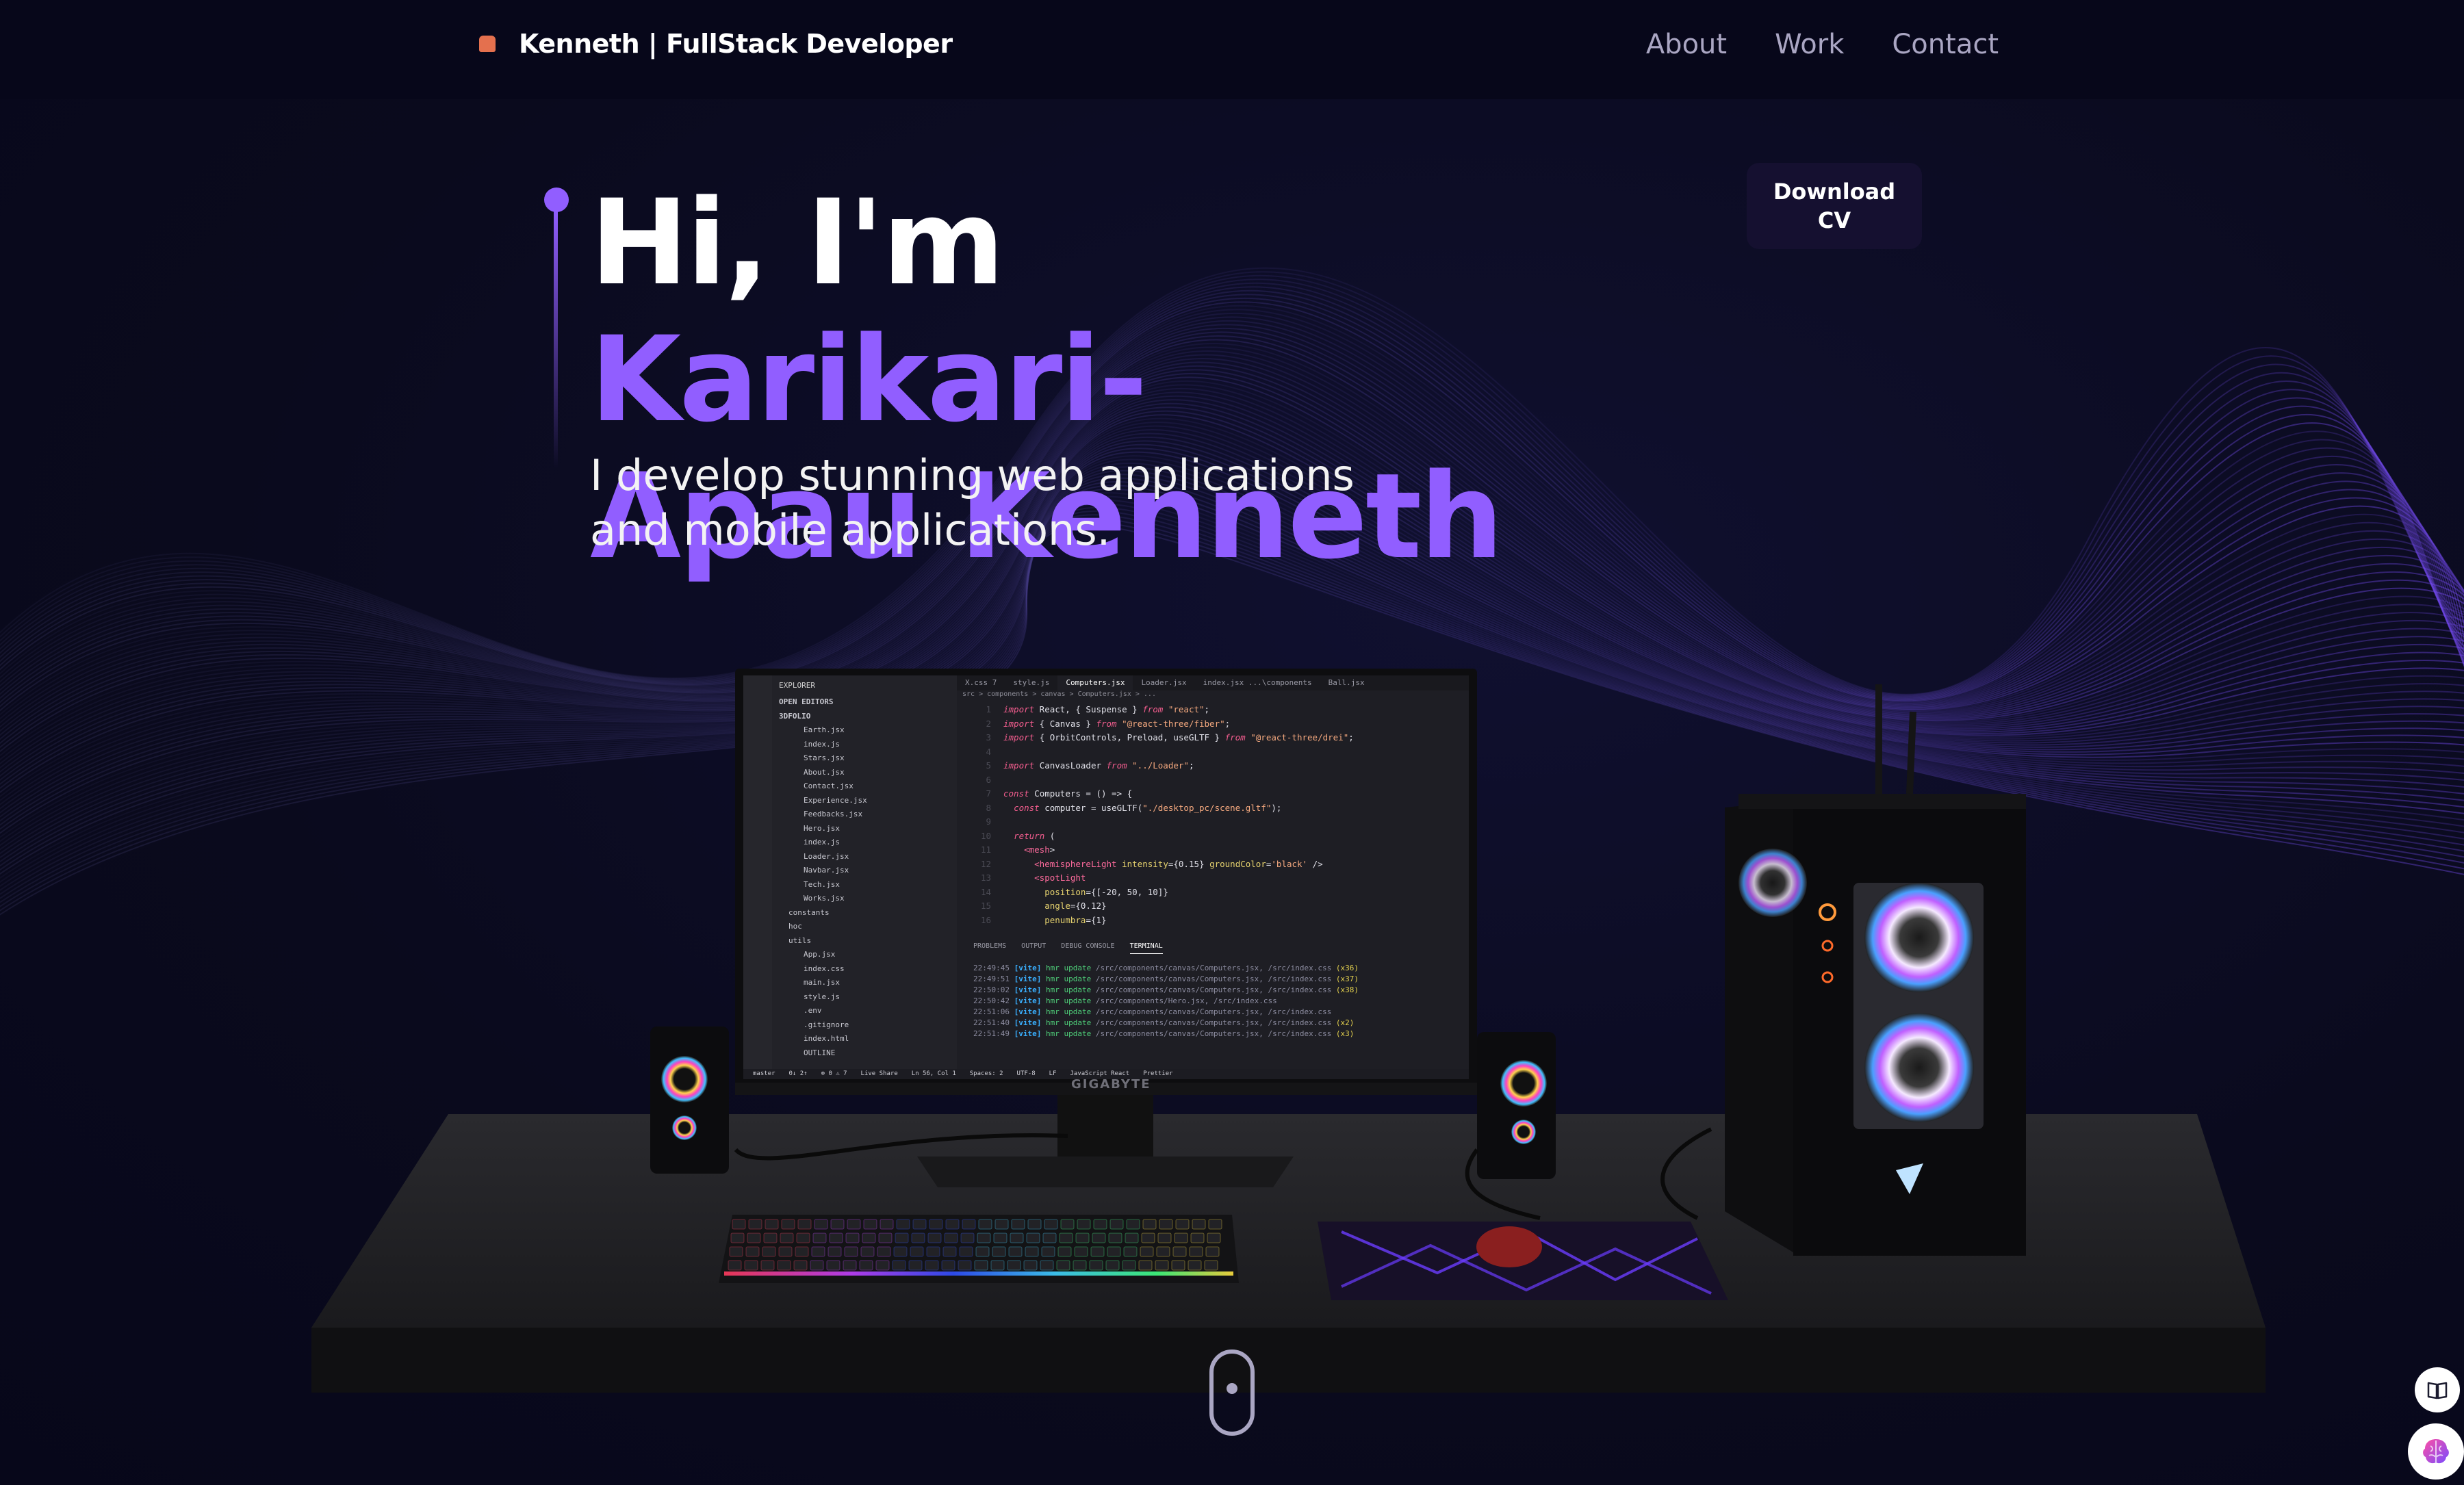 The width and height of the screenshot is (2464, 1485). Describe the element at coordinates (865, 786) in the screenshot. I see `explorer-file-item: Contact.jsx` at that location.